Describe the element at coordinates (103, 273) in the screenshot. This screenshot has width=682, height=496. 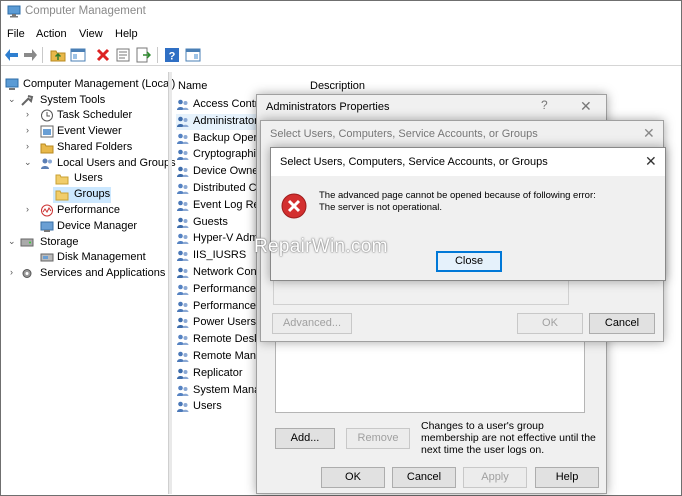
I see `tree-item-label: Services and Applications` at that location.